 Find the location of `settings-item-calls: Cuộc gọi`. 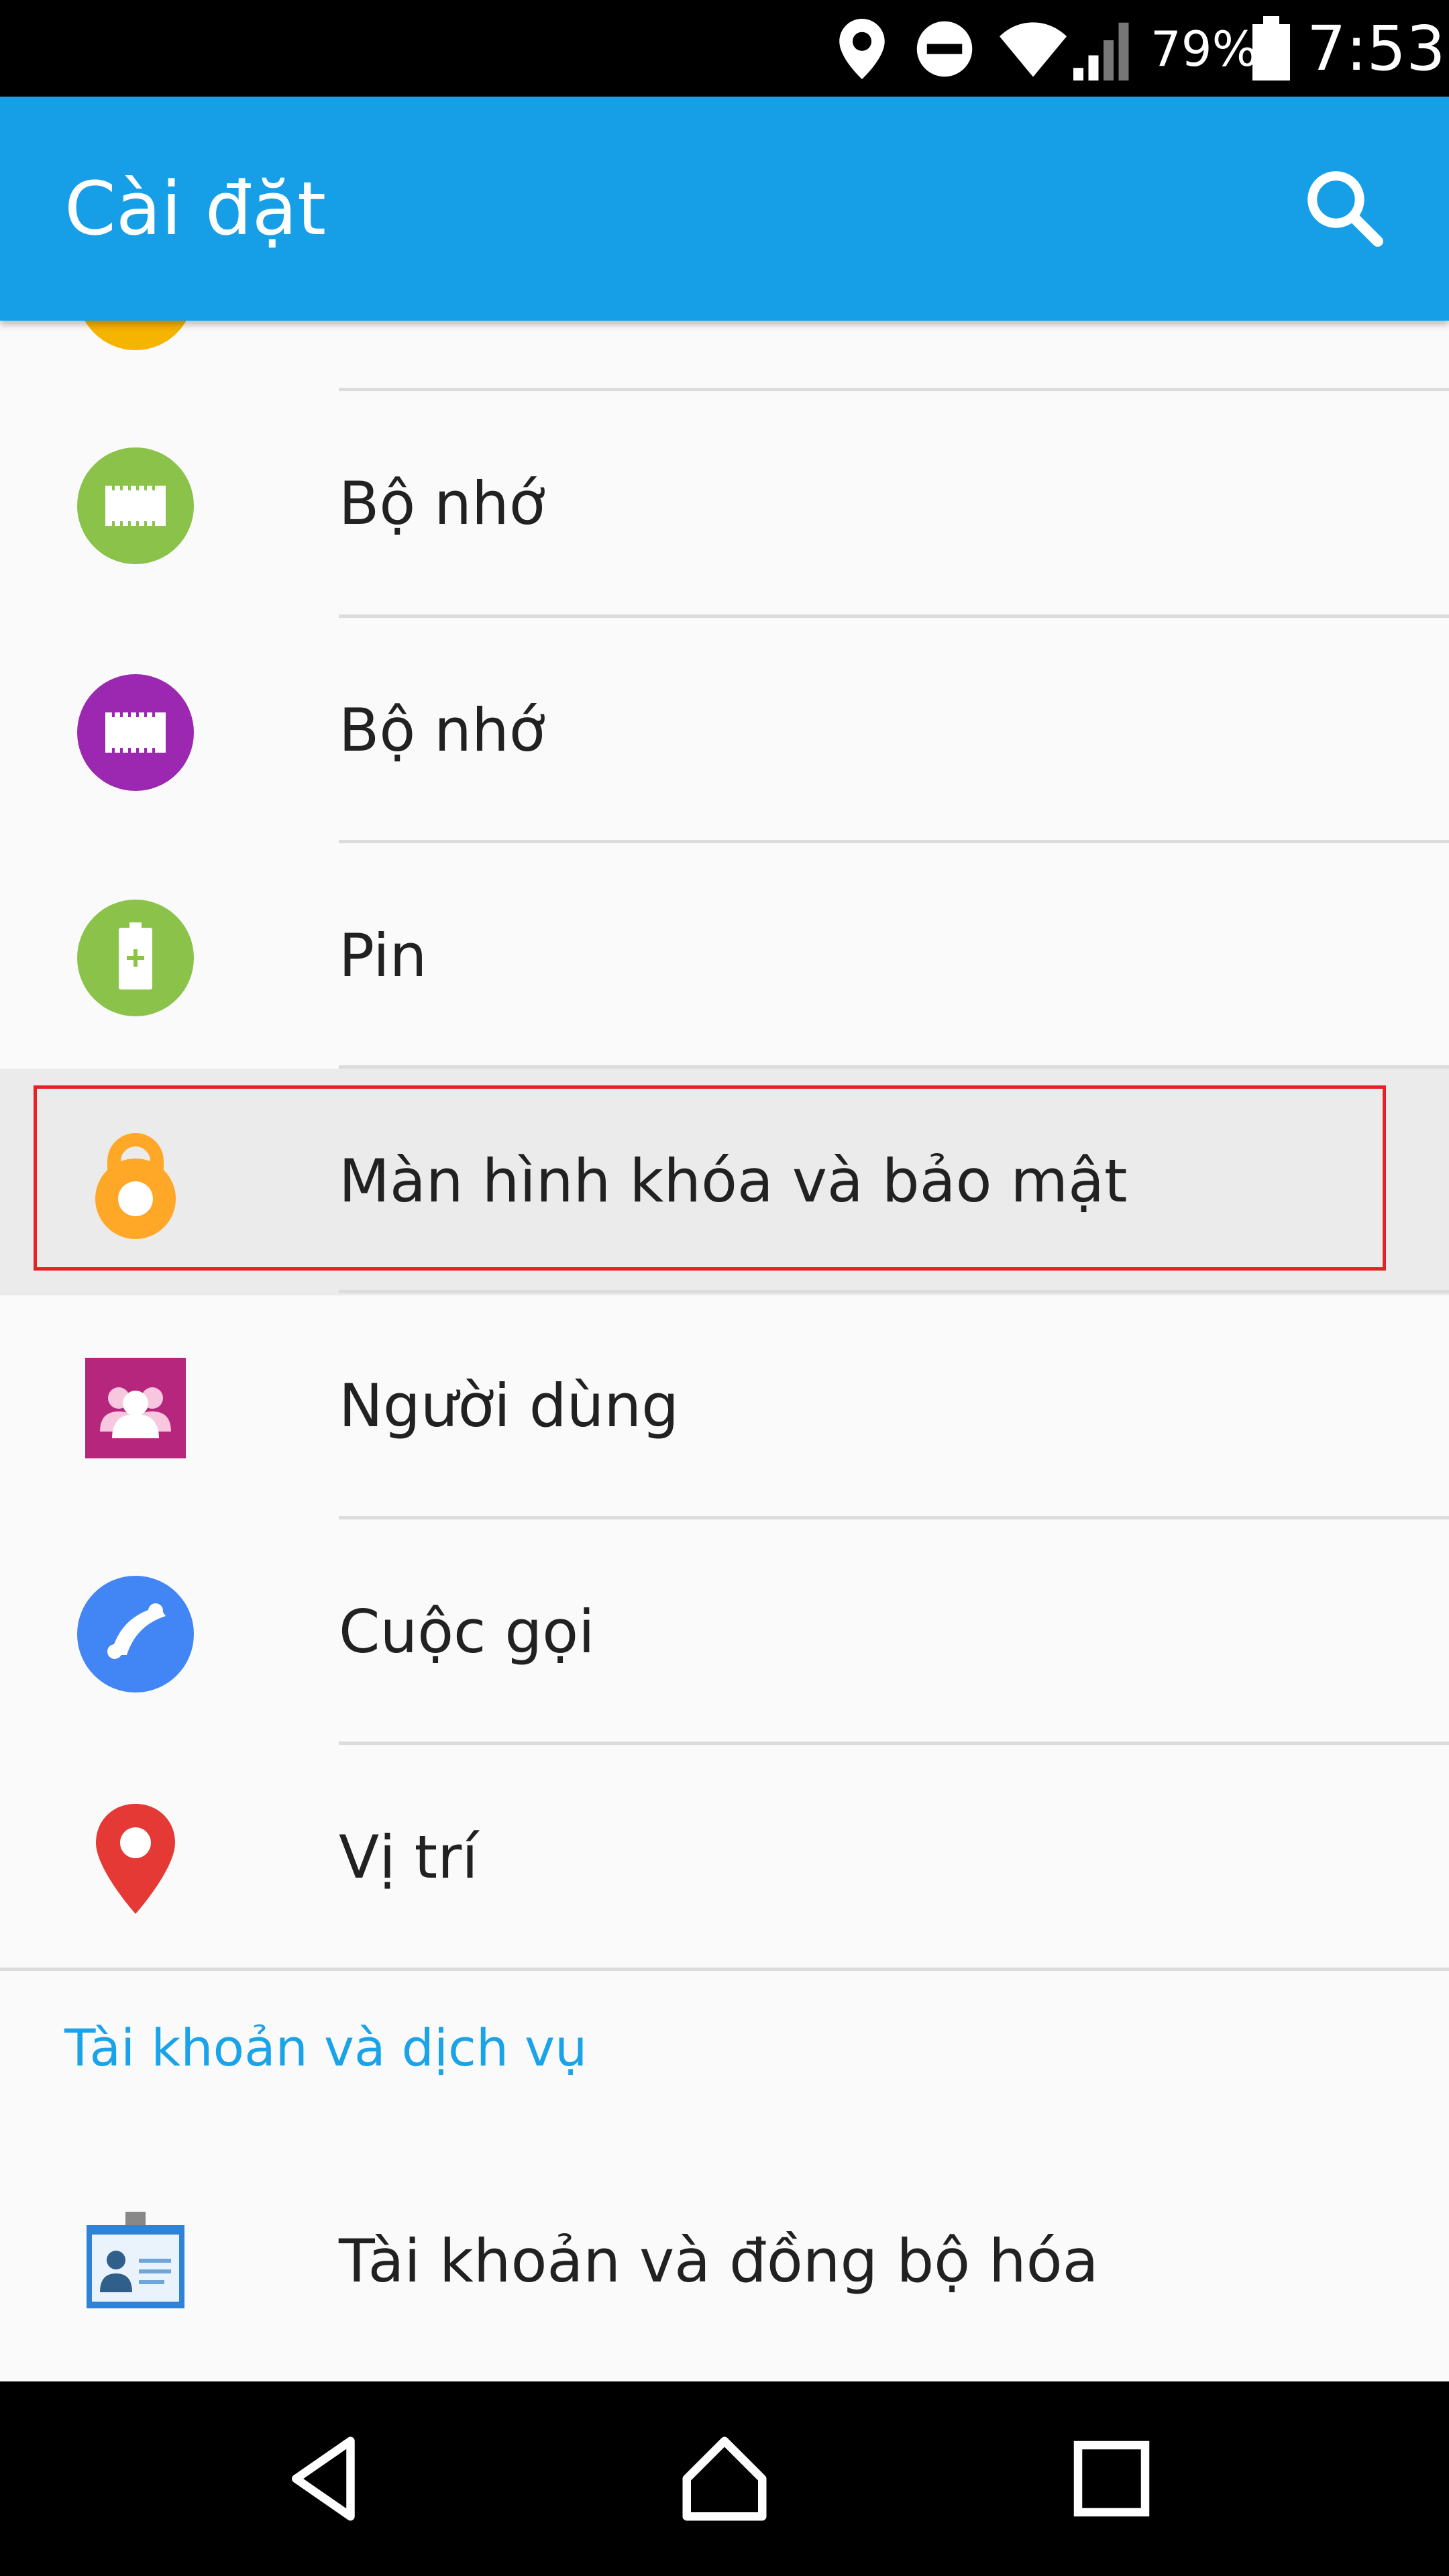

settings-item-calls: Cuộc gọi is located at coordinates (724, 1632).